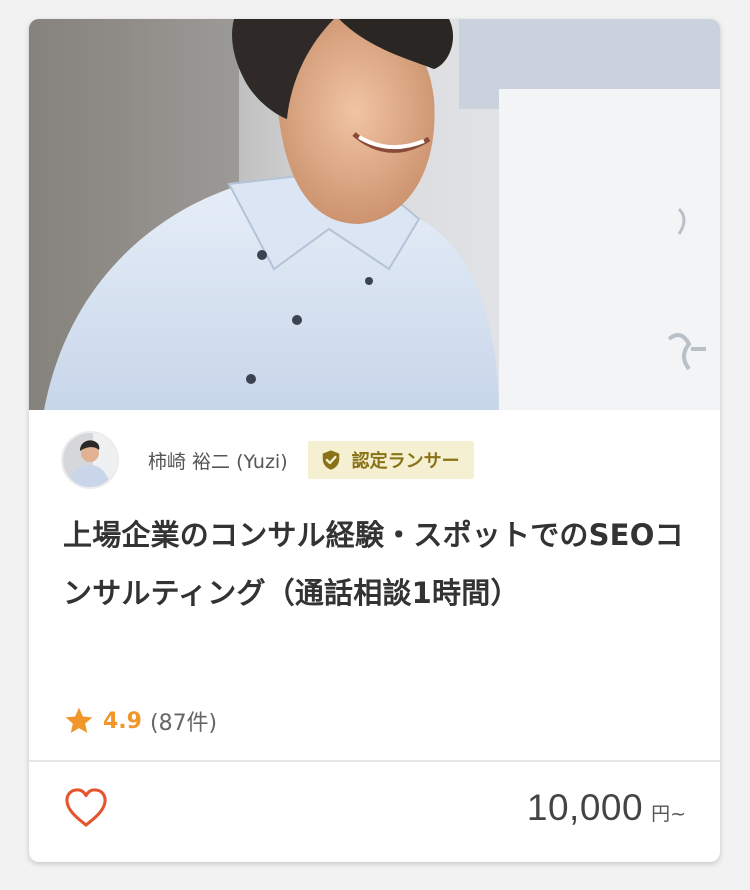 This screenshot has height=890, width=750. I want to click on divider, so click(374, 761).